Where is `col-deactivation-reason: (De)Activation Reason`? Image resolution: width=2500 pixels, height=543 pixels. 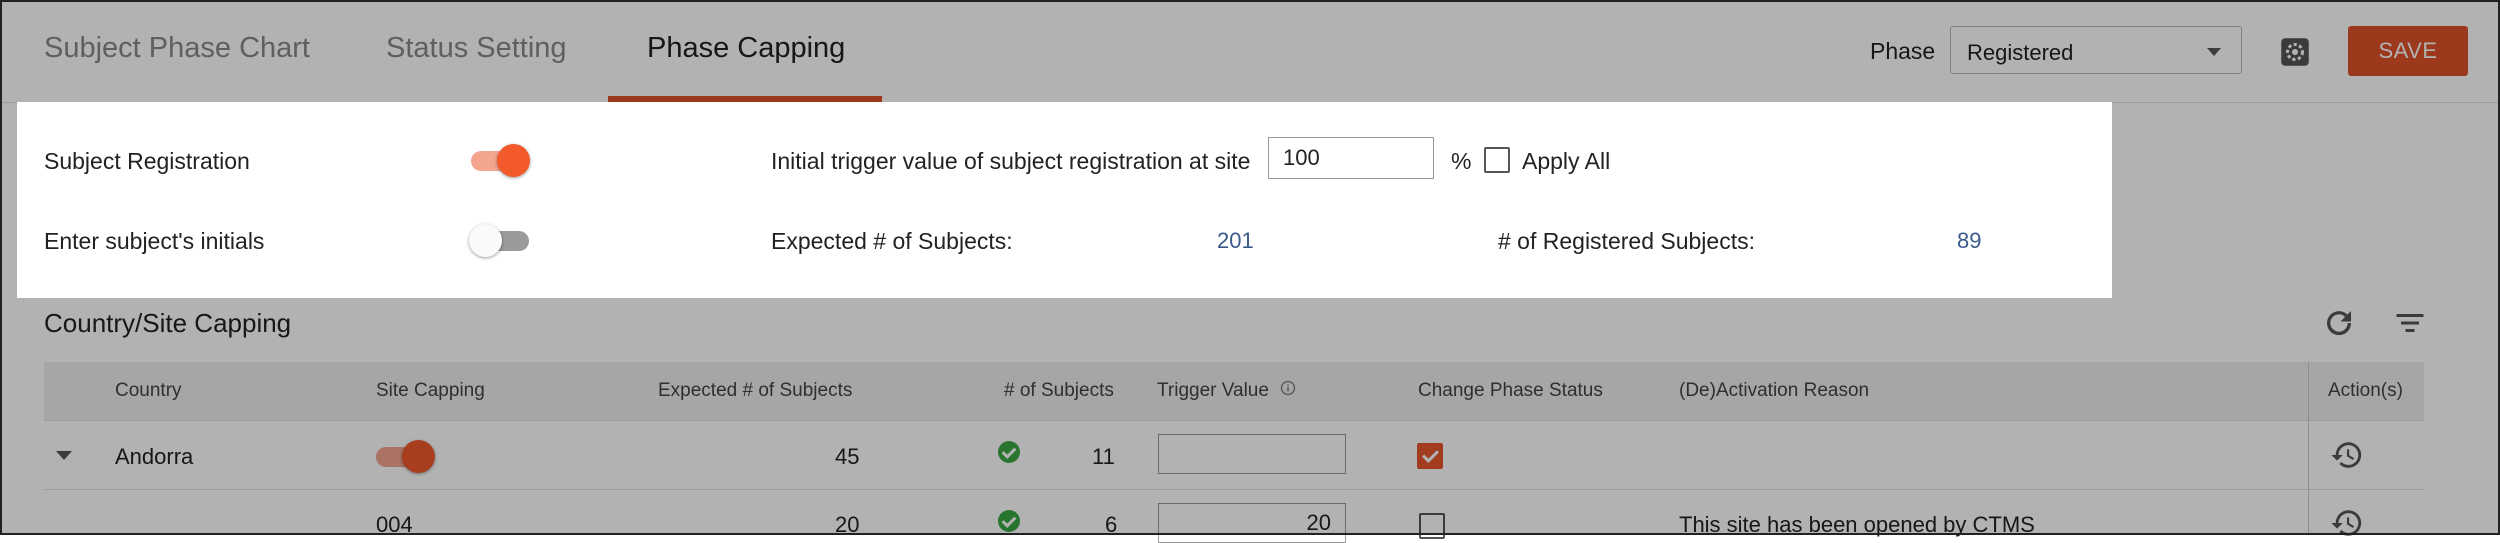 col-deactivation-reason: (De)Activation Reason is located at coordinates (1774, 390).